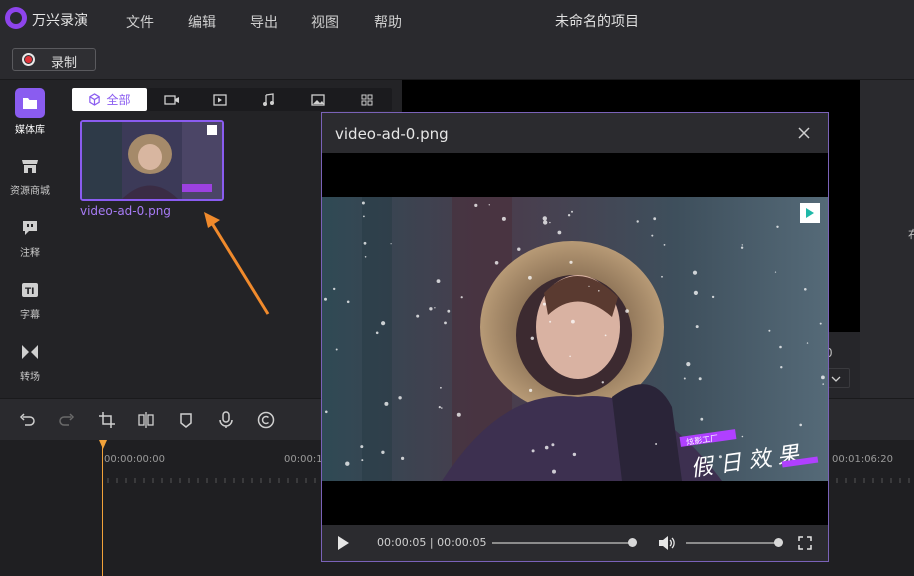 Image resolution: width=914 pixels, height=576 pixels. I want to click on menu-help: 帮助, so click(388, 22).